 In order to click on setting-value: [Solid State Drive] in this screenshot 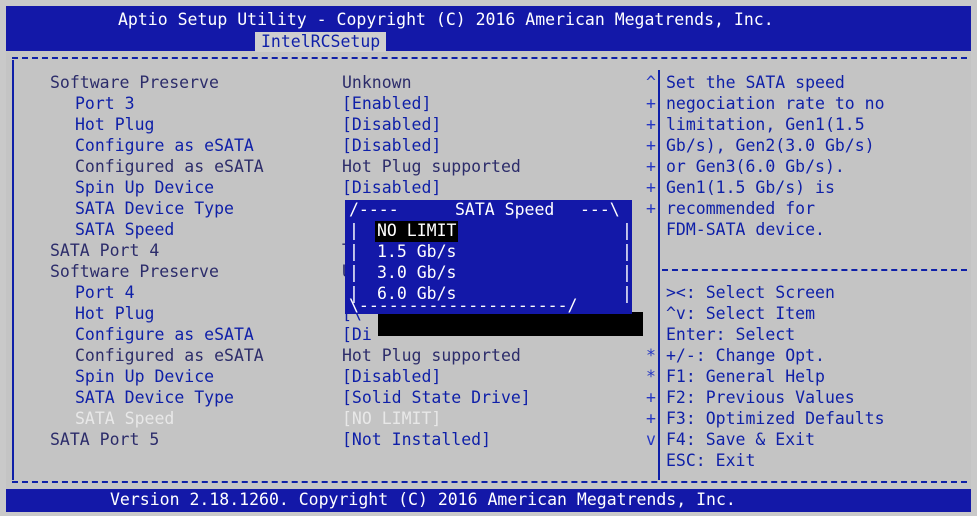, I will do `click(436, 398)`.